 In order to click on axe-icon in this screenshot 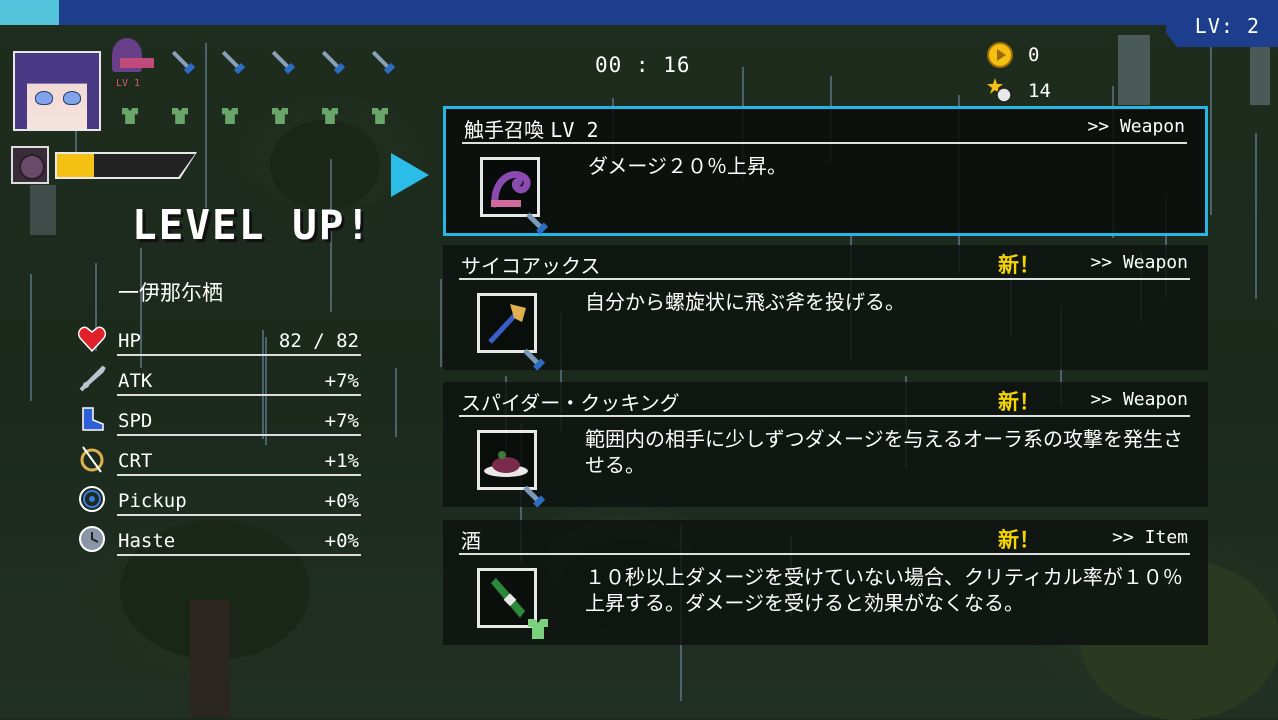, I will do `click(509, 330)`.